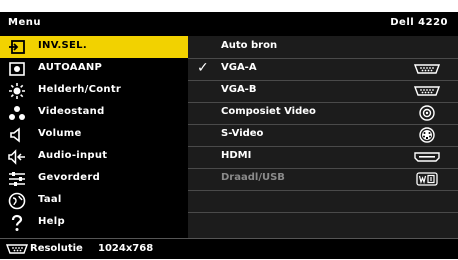  Describe the element at coordinates (69, 177) in the screenshot. I see `menu-item-label: Gevorderd` at that location.